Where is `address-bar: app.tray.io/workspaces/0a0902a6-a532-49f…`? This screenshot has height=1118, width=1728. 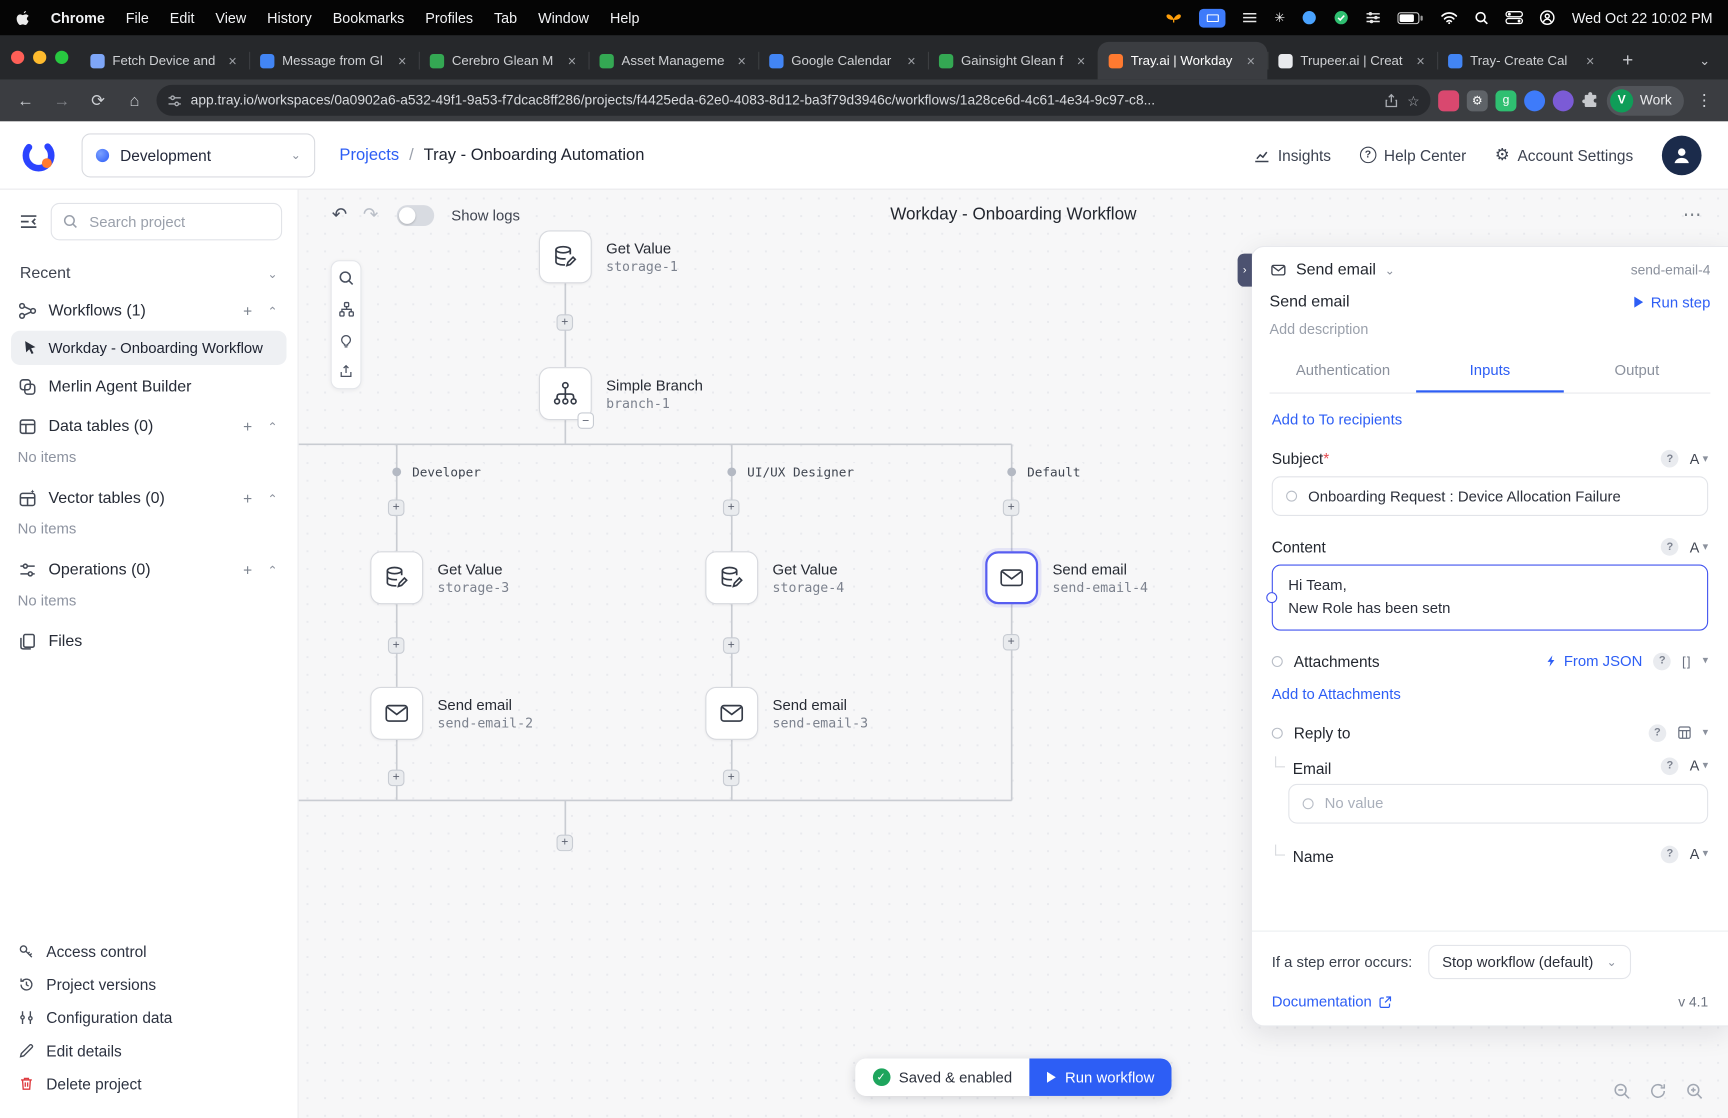 address-bar: app.tray.io/workspaces/0a0902a6-a532-49f… is located at coordinates (793, 100).